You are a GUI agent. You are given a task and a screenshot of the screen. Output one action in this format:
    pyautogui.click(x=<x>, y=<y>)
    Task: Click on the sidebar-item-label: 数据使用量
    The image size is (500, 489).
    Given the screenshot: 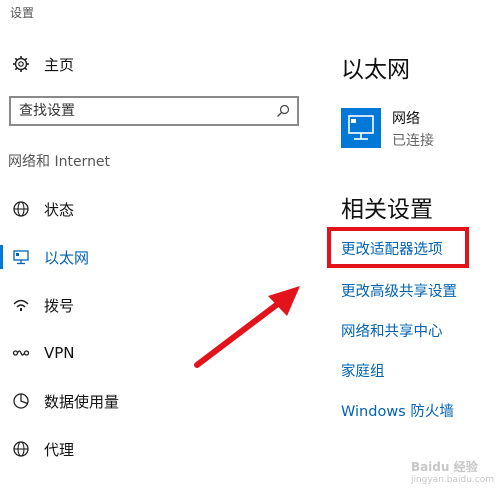 What is the action you would take?
    pyautogui.click(x=82, y=401)
    